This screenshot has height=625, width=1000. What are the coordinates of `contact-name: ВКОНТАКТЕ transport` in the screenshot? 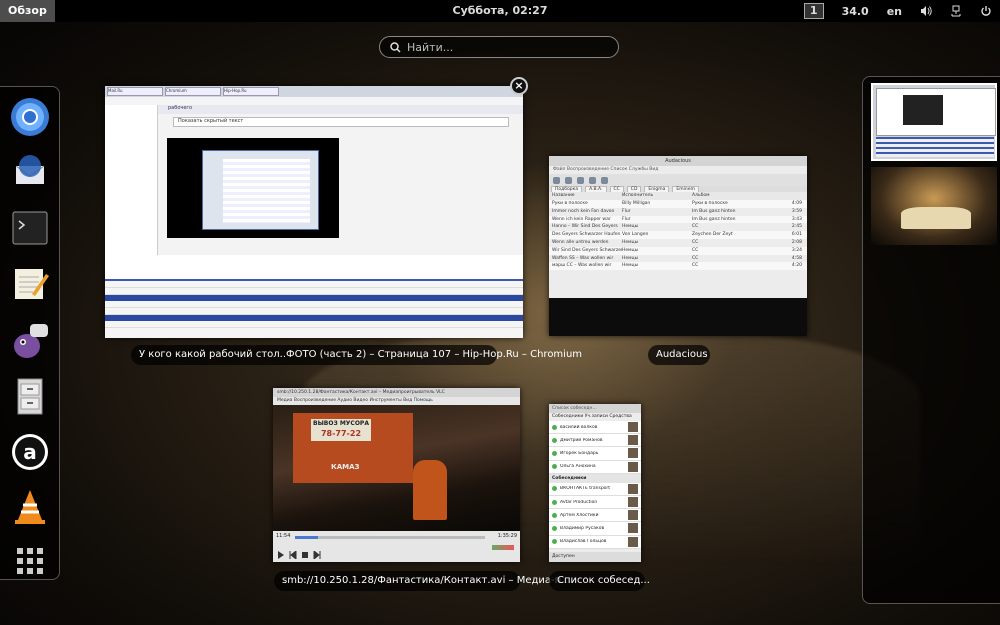 It's located at (585, 489).